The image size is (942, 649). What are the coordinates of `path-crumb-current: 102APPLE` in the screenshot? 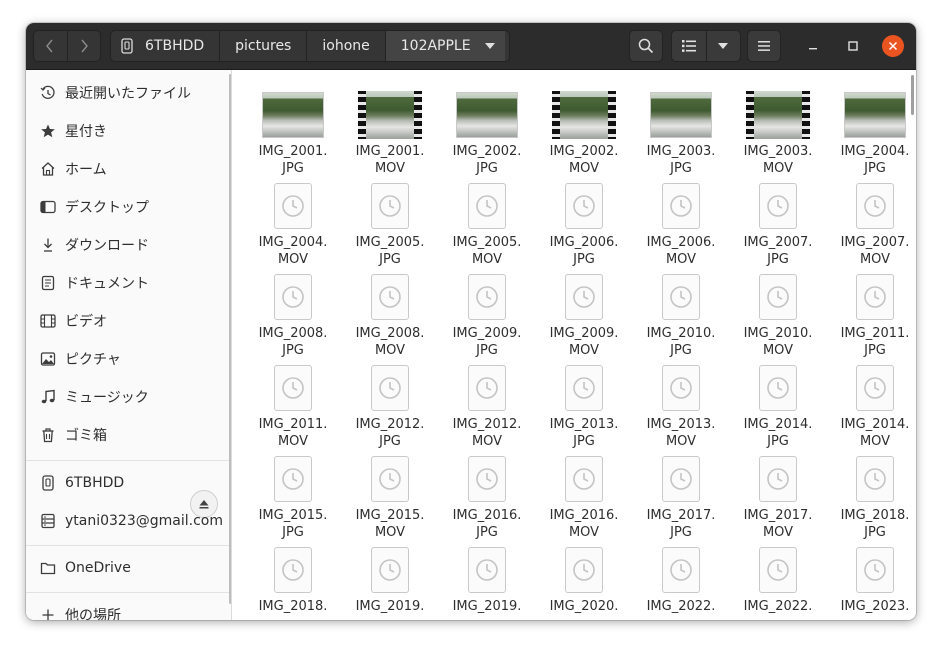 It's located at (445, 46).